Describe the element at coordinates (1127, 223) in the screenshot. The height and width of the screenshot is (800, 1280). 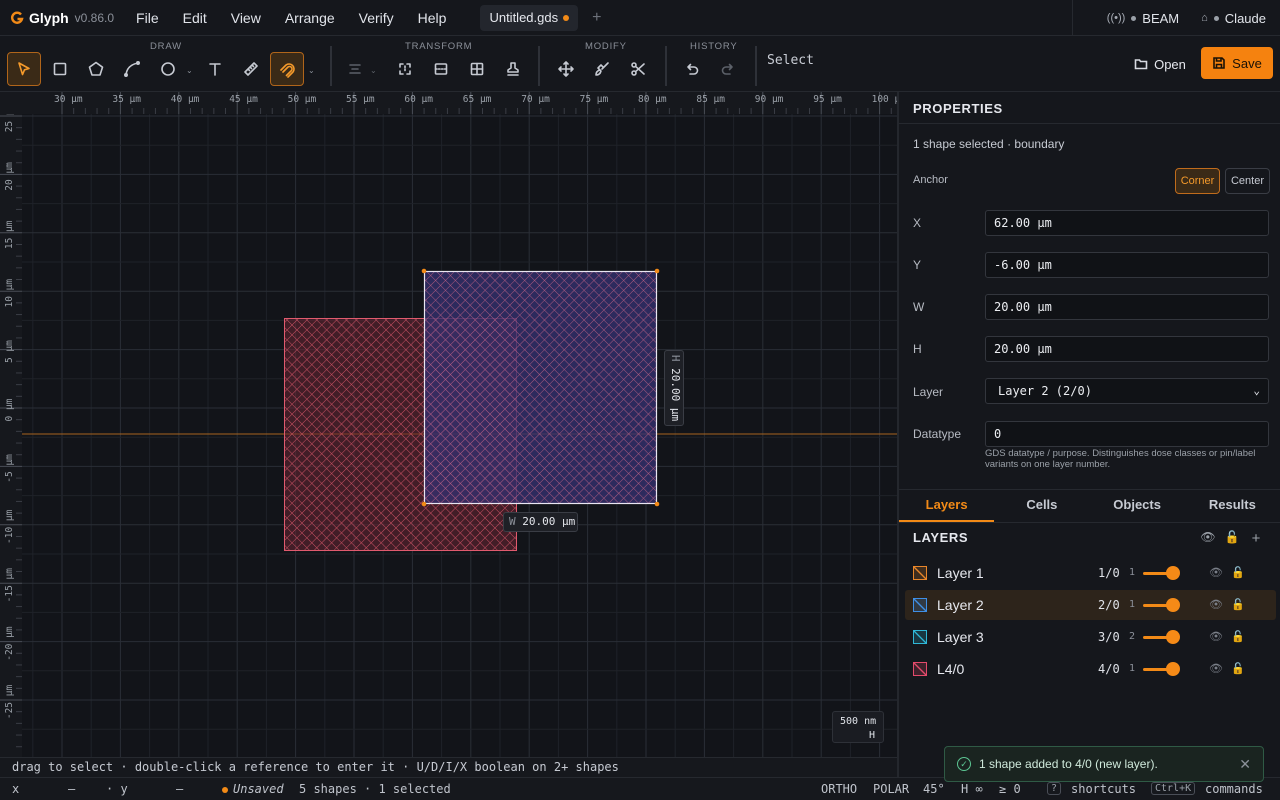
I see `x-field: 62.00 µm` at that location.